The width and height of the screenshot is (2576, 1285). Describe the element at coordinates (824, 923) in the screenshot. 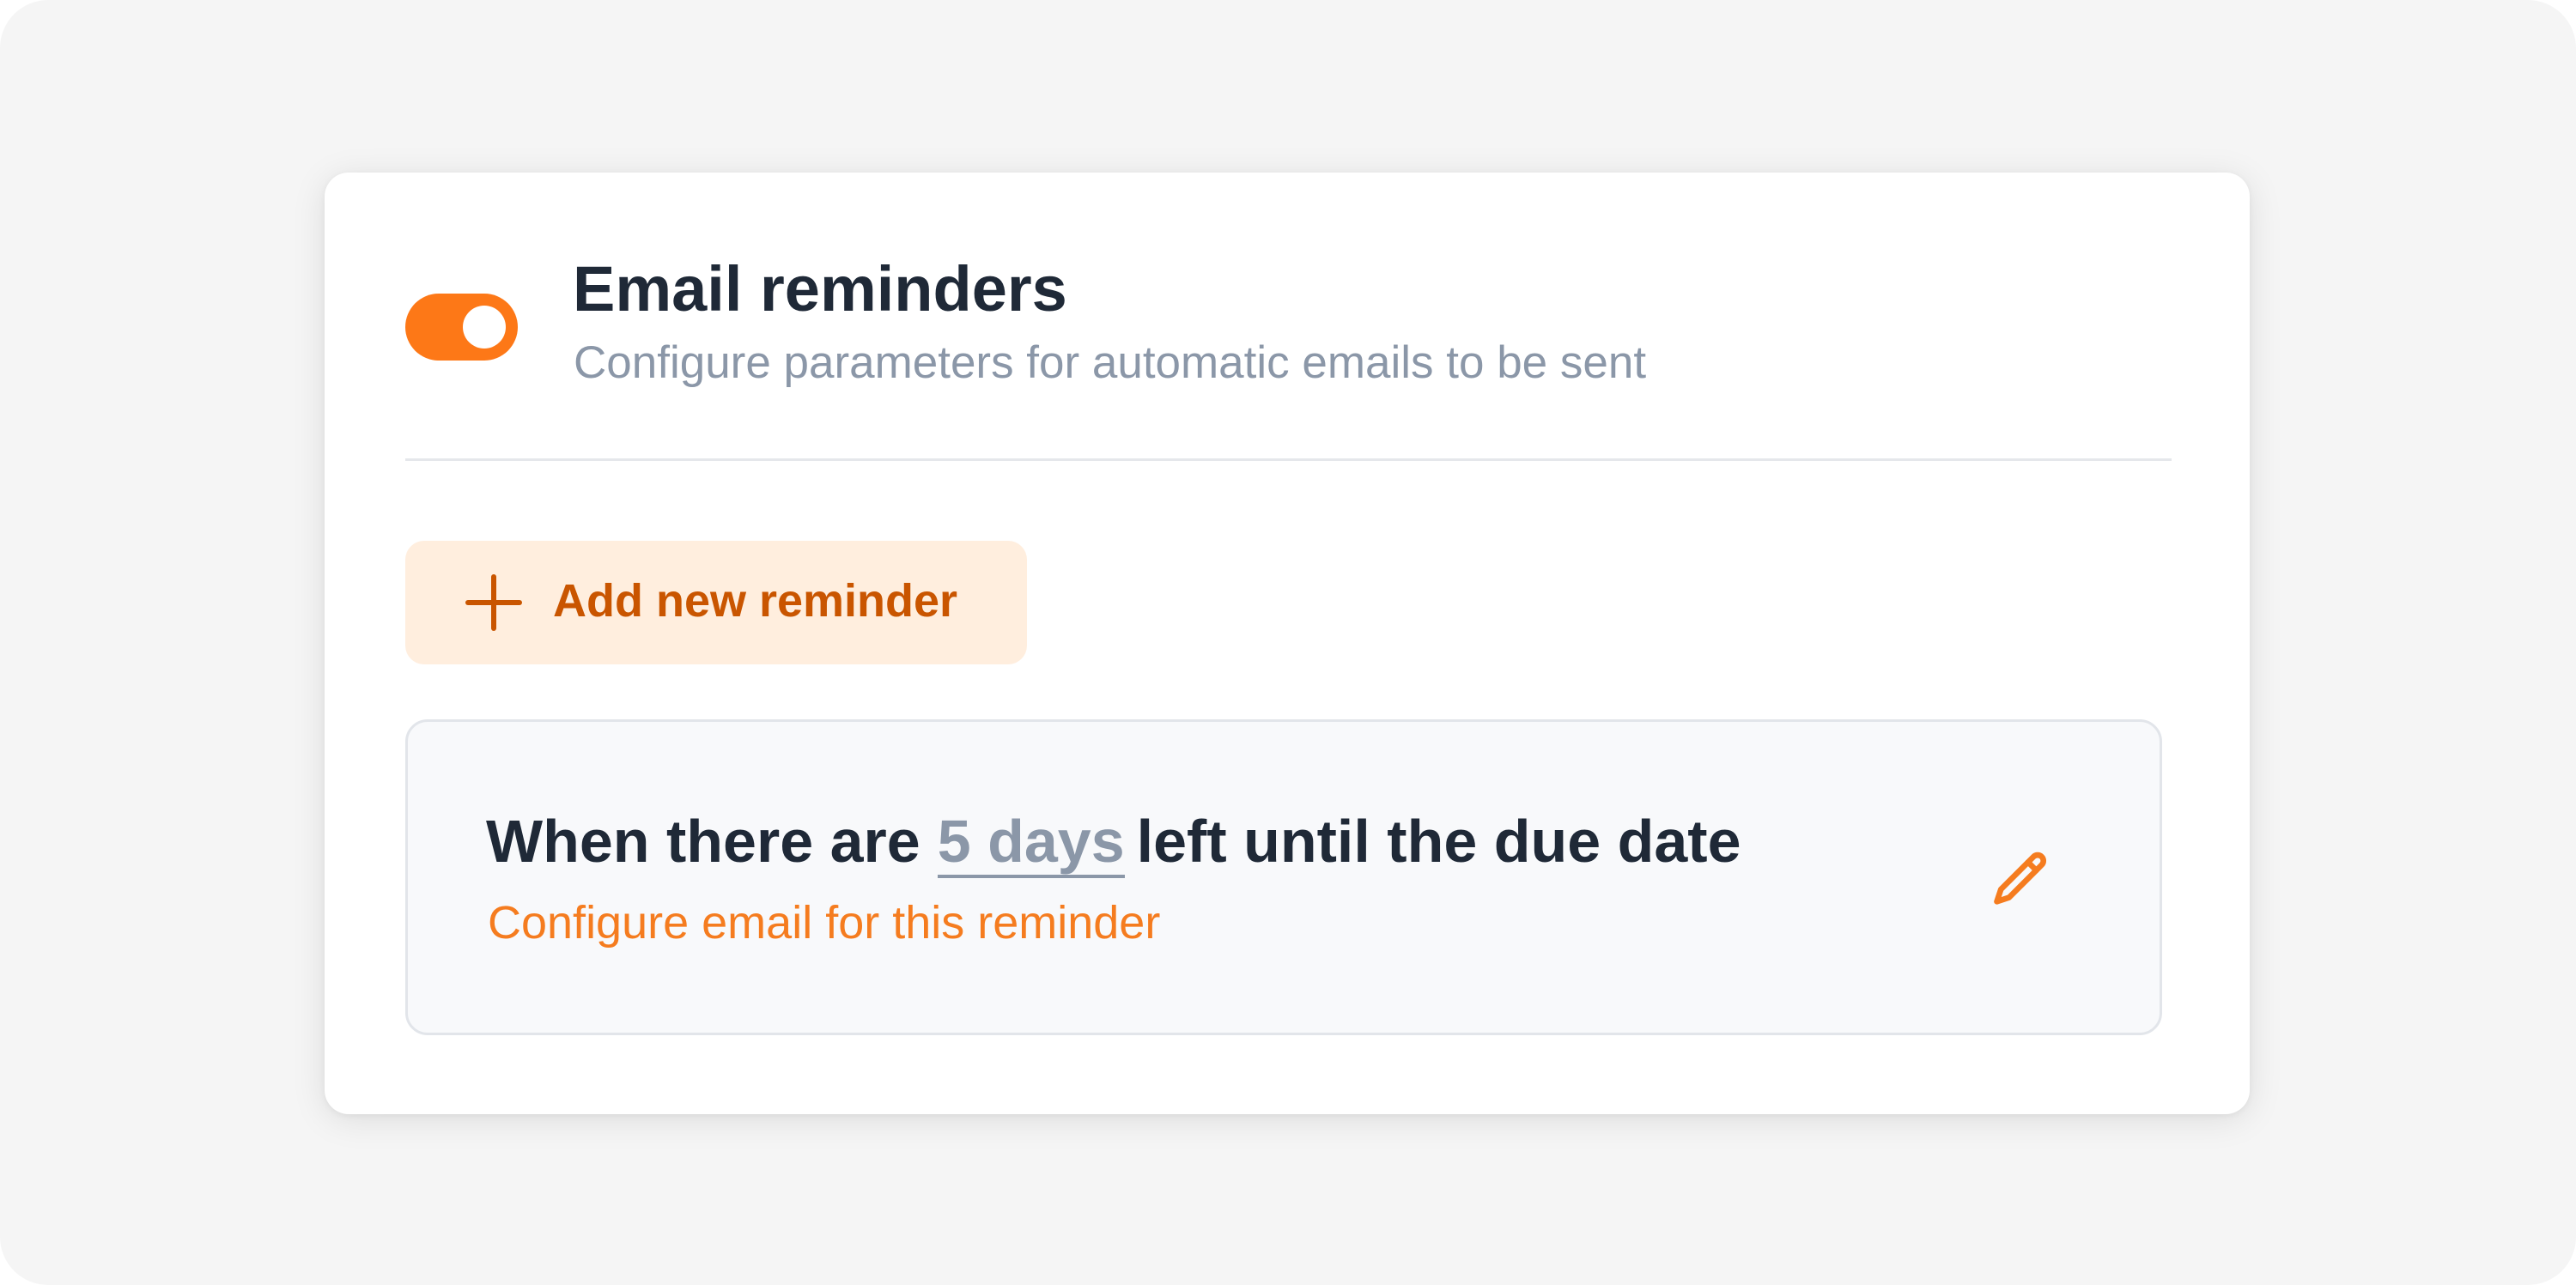

I see `configure-email-link: Configure email for this reminder` at that location.